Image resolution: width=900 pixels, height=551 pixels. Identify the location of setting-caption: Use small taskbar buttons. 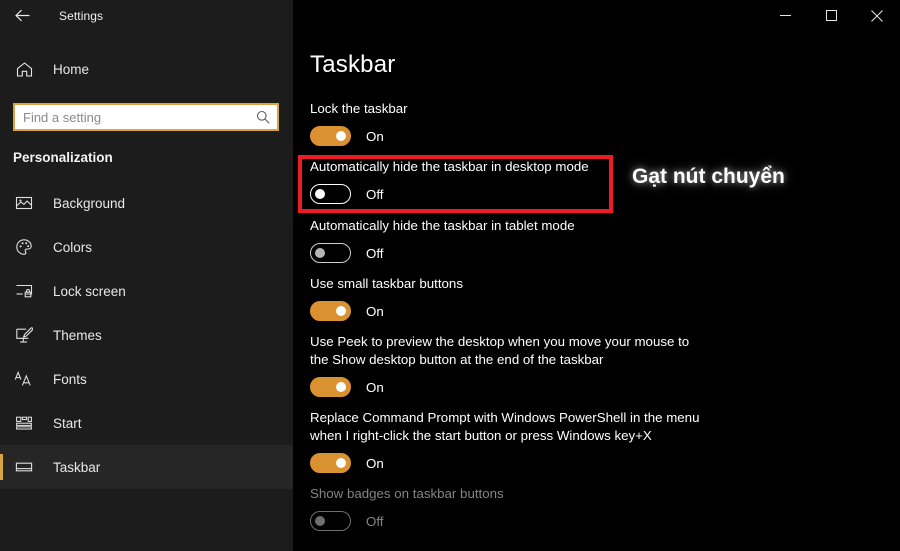
(386, 283).